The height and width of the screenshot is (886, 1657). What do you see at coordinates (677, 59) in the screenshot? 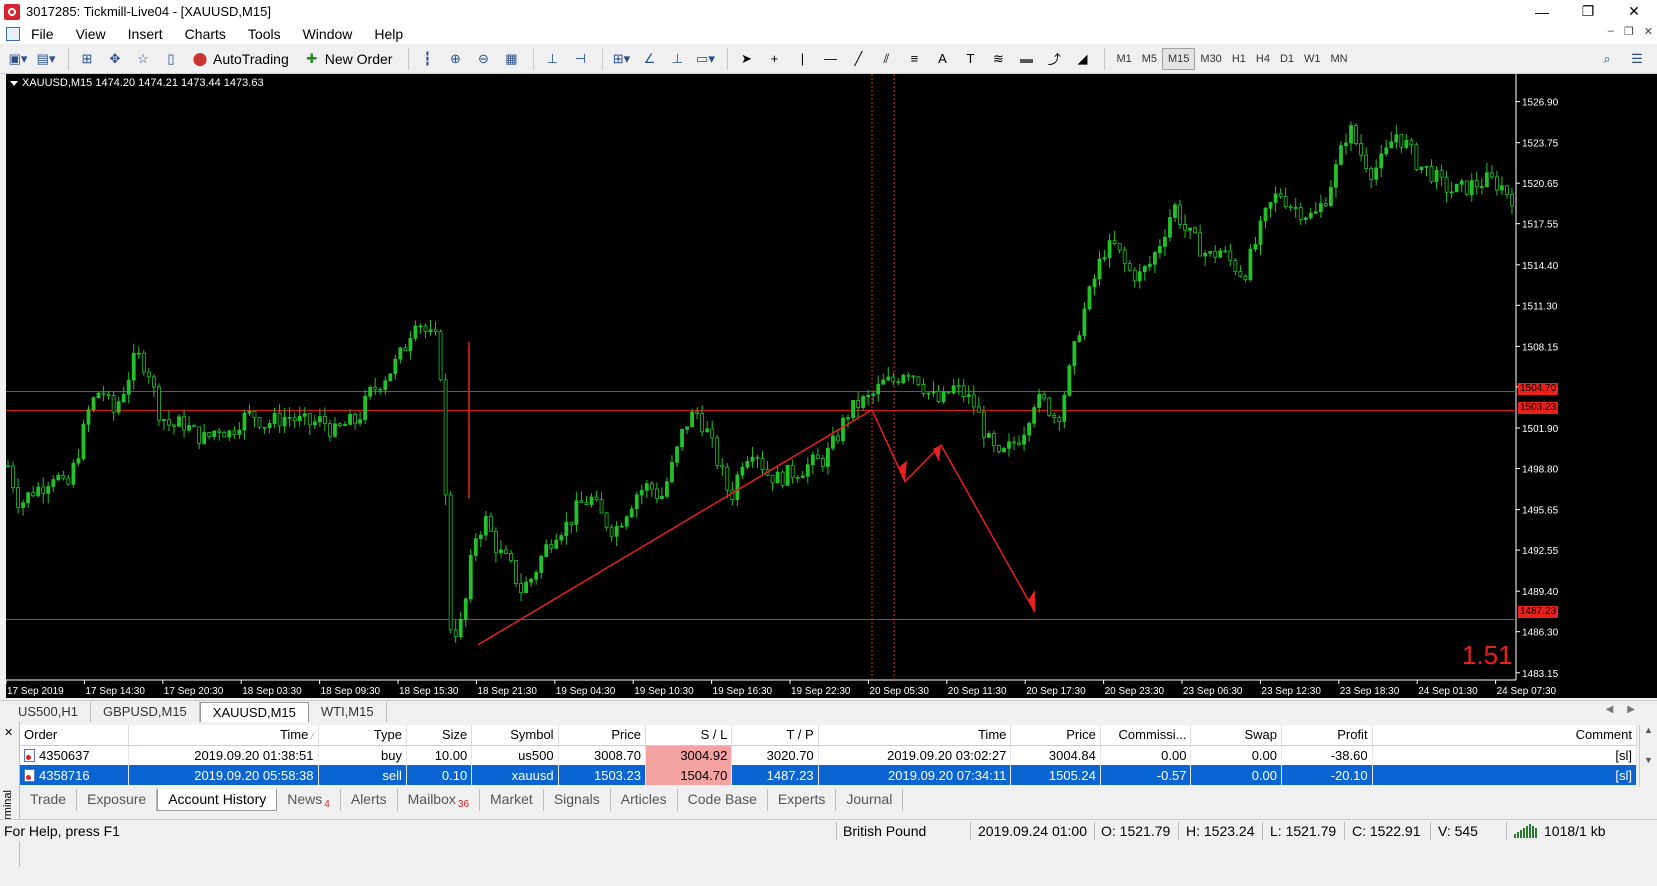
I see `templates-icon: ⊥` at bounding box center [677, 59].